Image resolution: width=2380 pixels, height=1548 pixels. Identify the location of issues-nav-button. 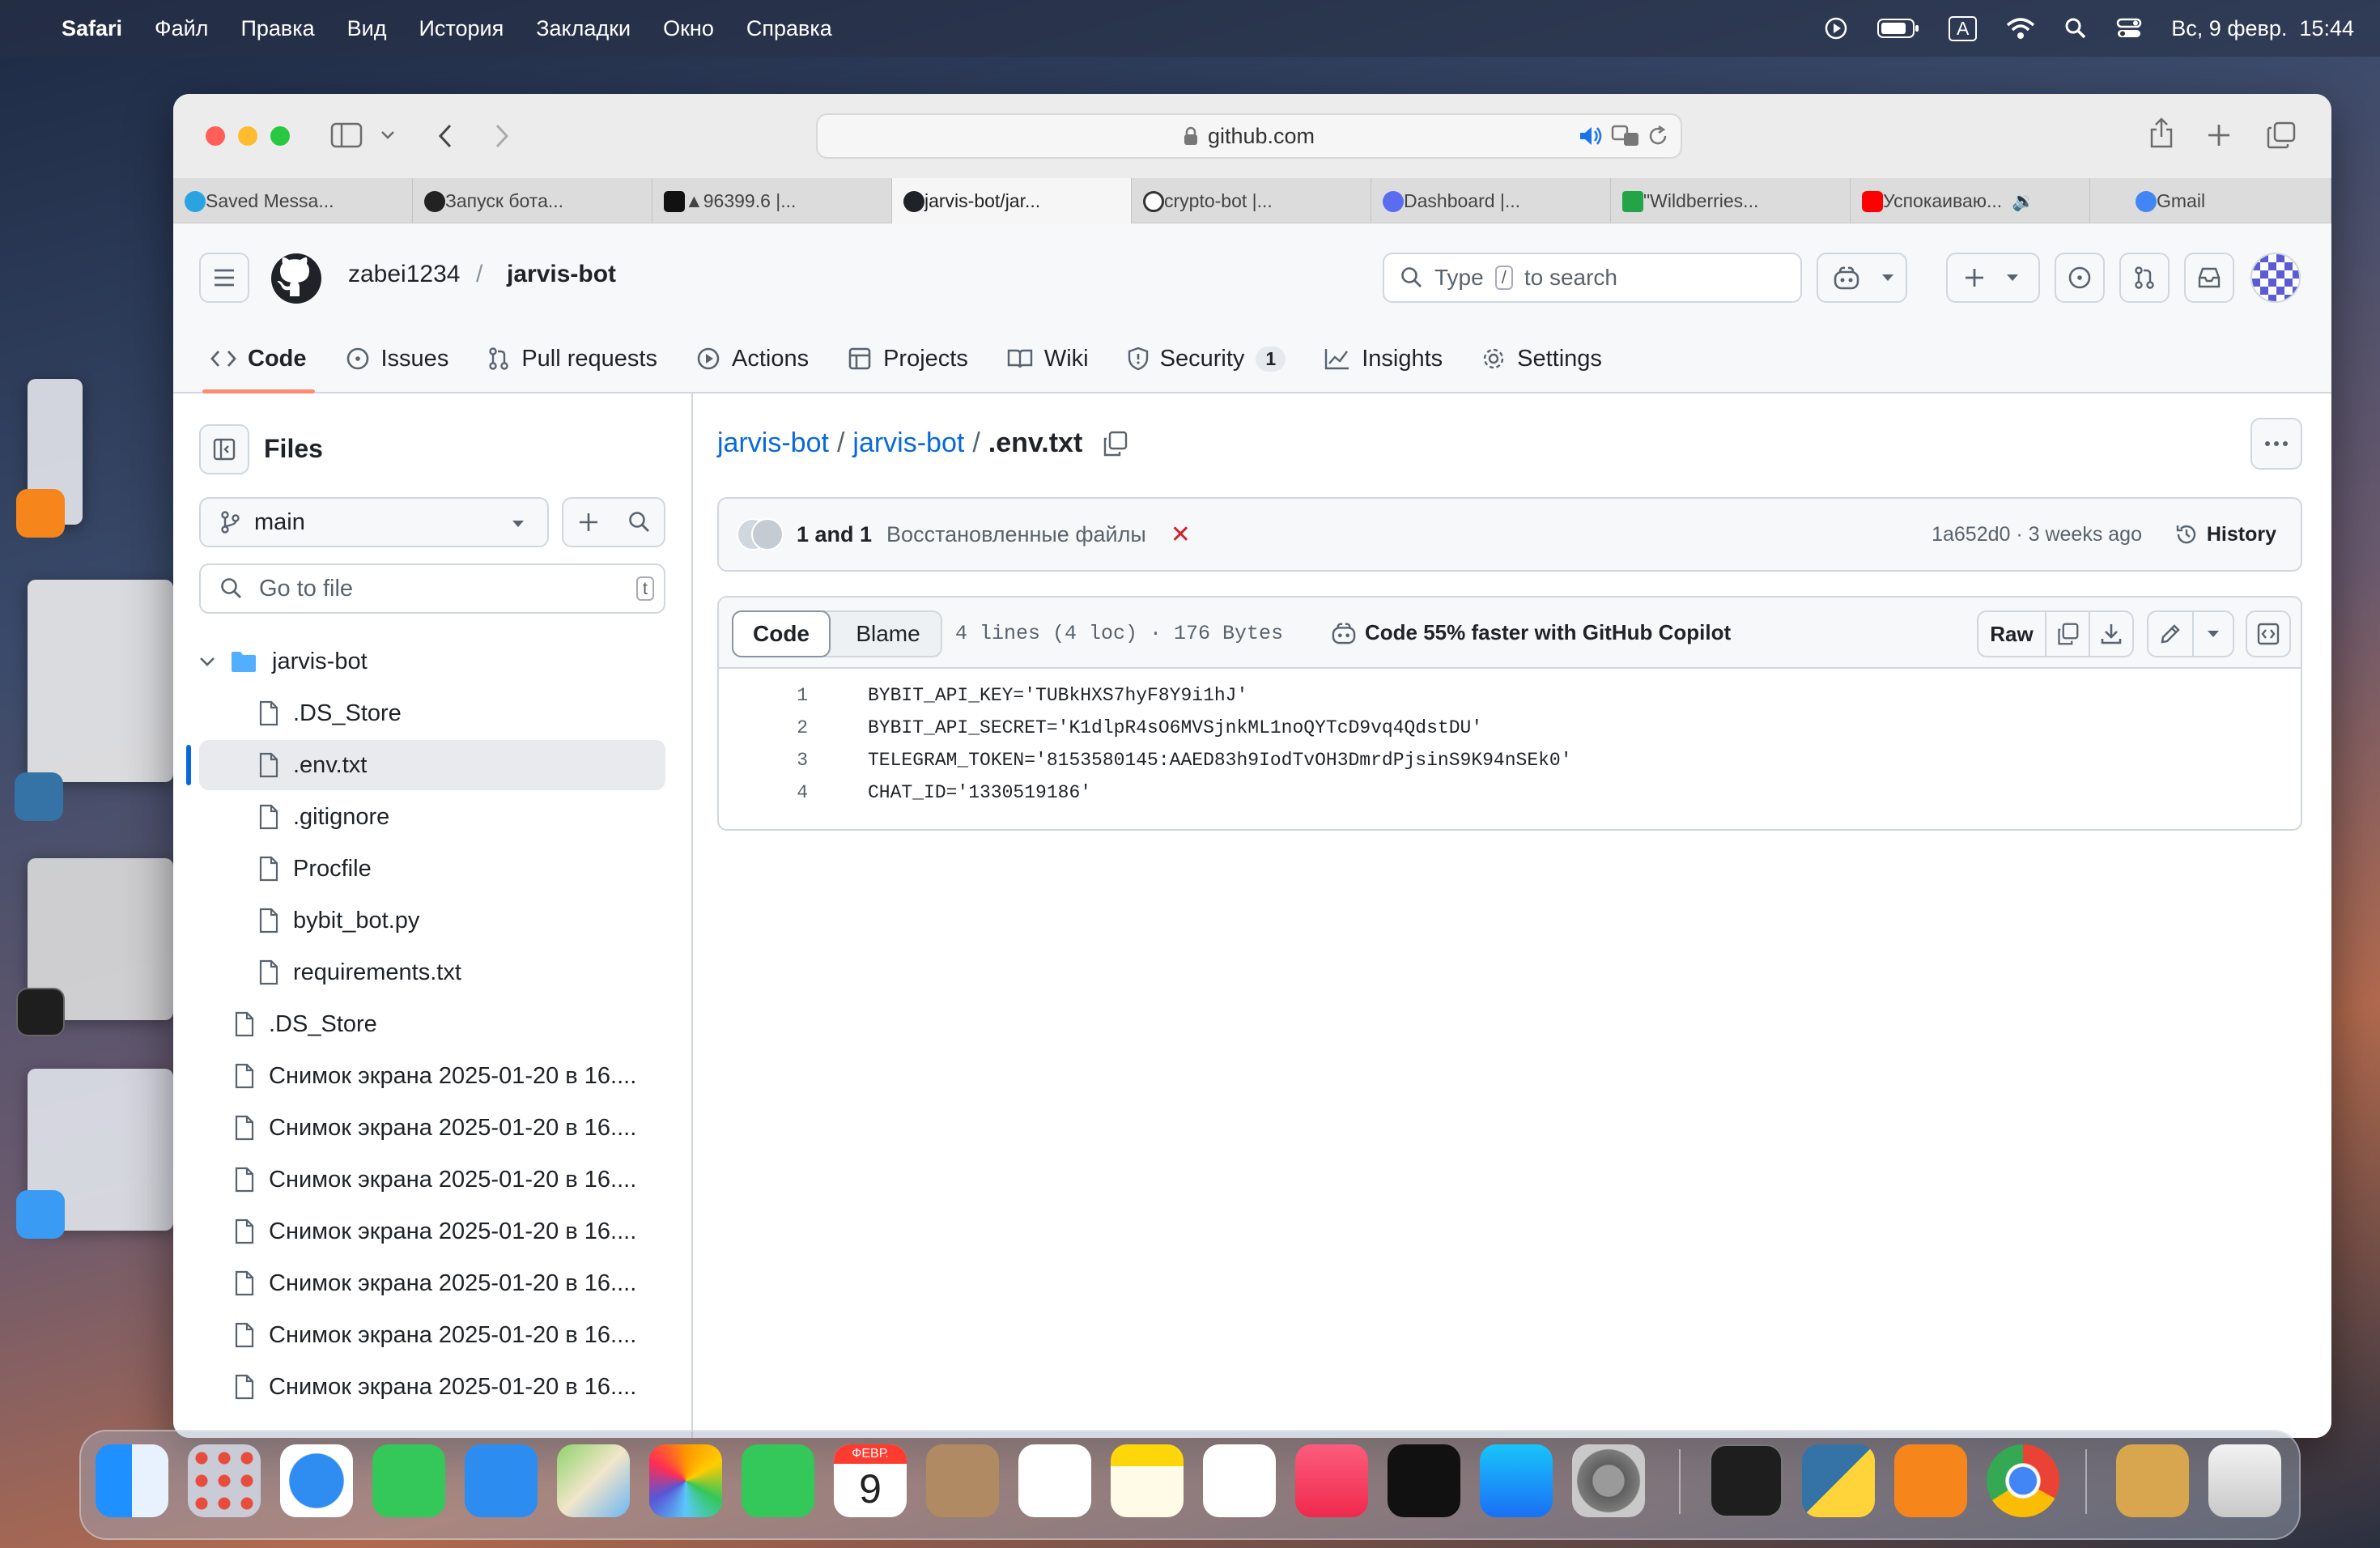
(2080, 278).